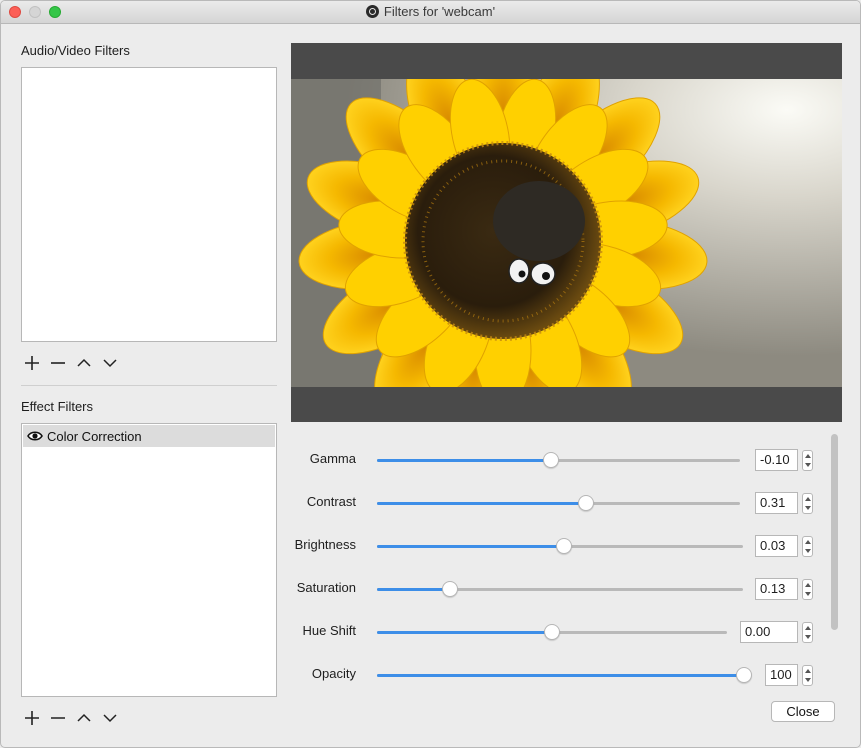 This screenshot has height=748, width=861. I want to click on property-label: Gamma, so click(332, 458).